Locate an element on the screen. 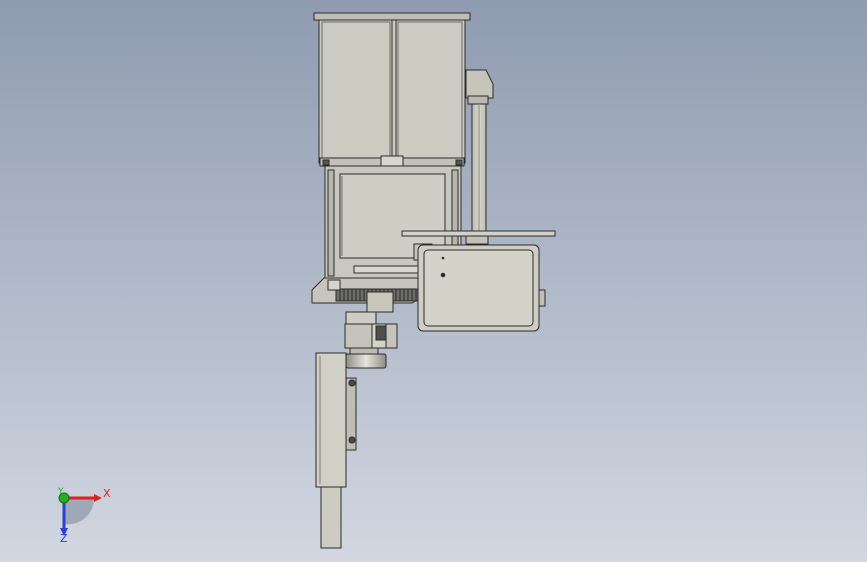  roller is located at coordinates (366, 361).